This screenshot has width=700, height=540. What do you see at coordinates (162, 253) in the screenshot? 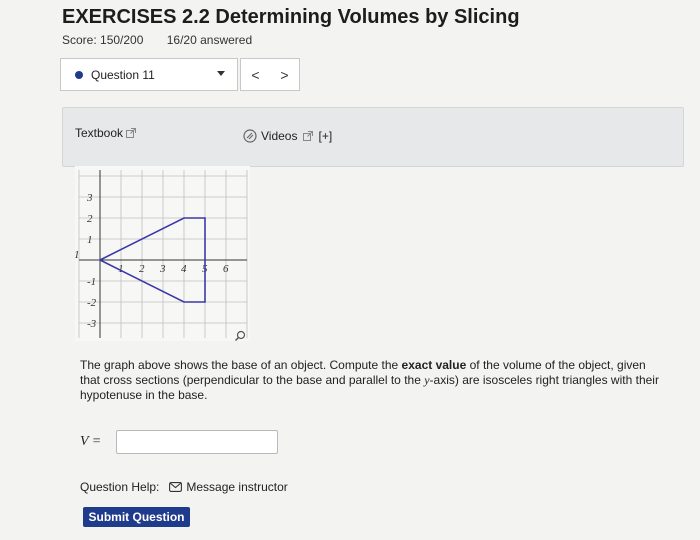
I see `base-graph: 1234563211-1-2-3` at bounding box center [162, 253].